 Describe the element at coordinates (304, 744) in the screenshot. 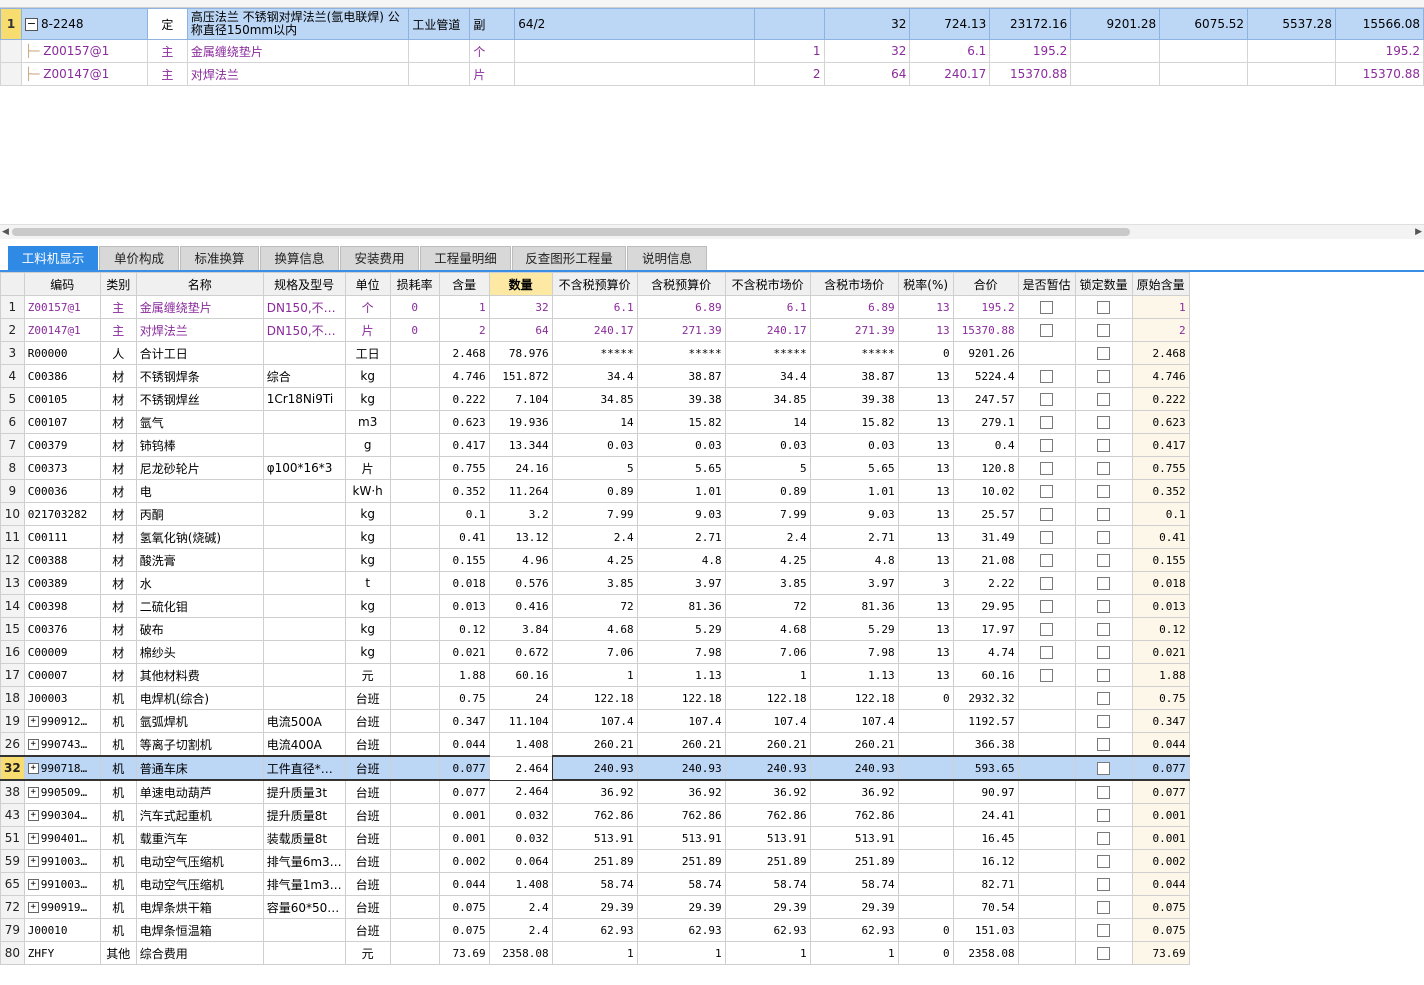

I see `cell-spec: 电流400A` at that location.